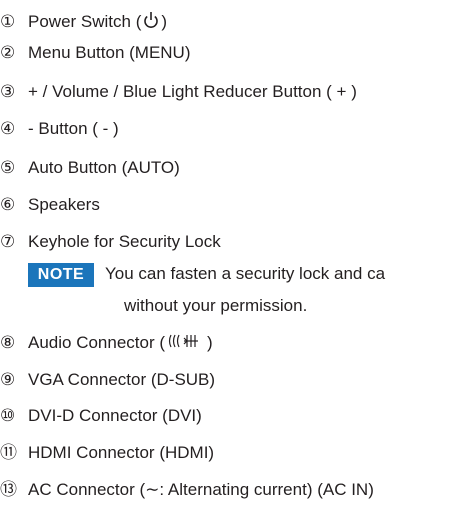 Image resolution: width=475 pixels, height=506 pixels. What do you see at coordinates (8, 128) in the screenshot?
I see `item-number: ④` at bounding box center [8, 128].